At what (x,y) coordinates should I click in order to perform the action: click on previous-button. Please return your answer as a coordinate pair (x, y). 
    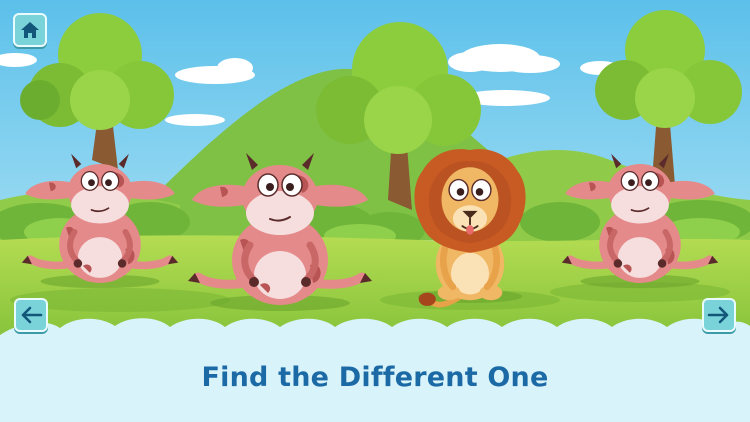
    Looking at the image, I should click on (31, 315).